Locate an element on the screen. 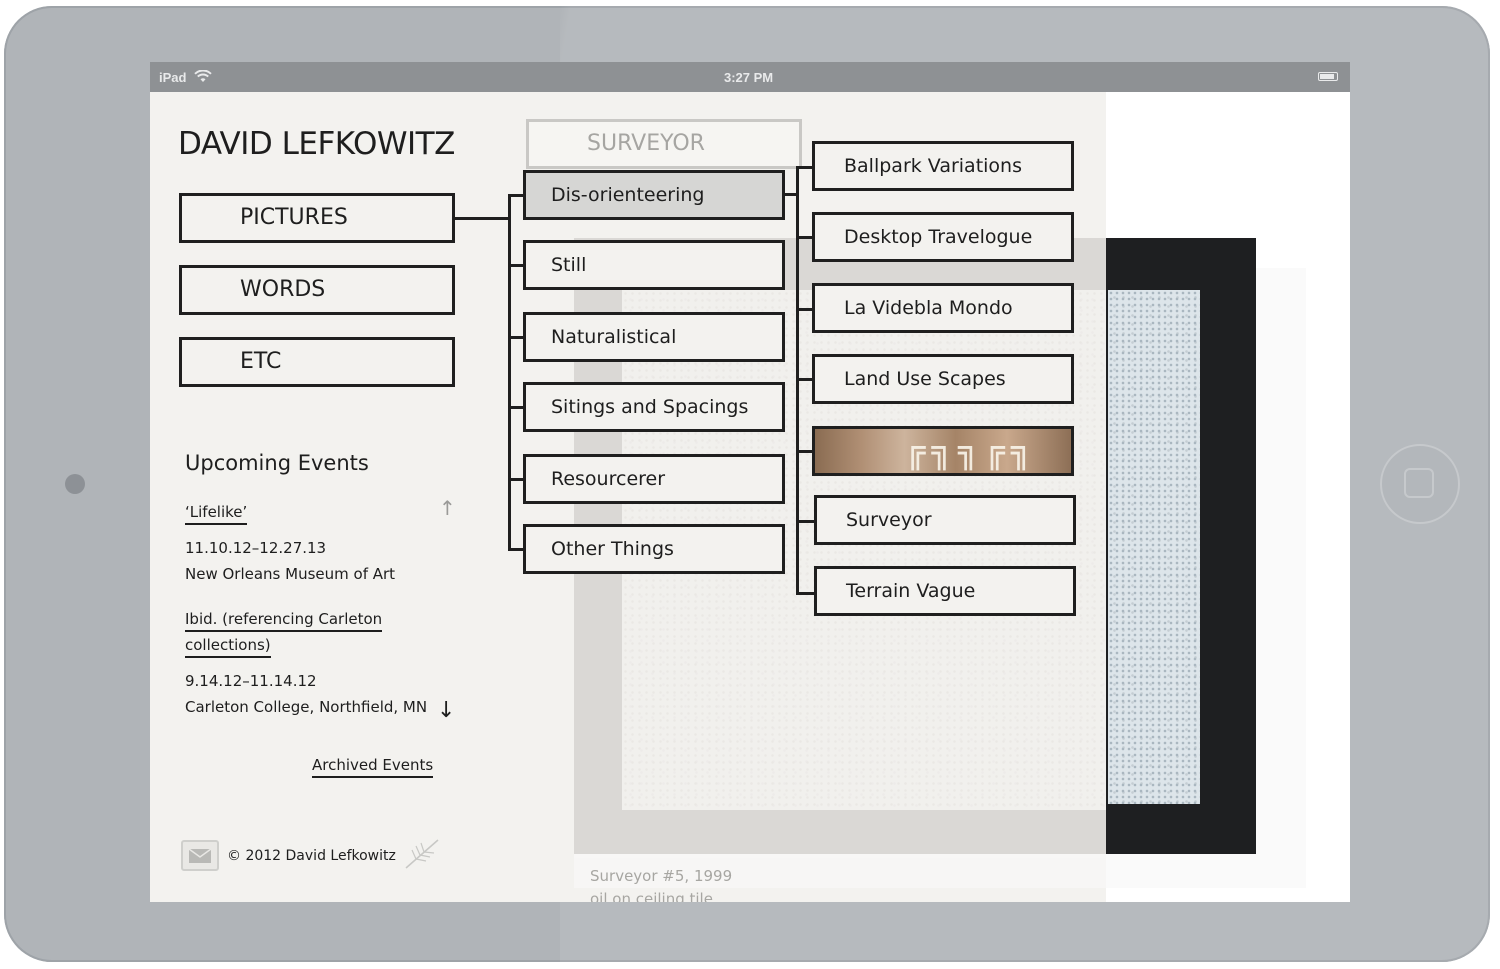 This screenshot has height=969, width=1500. mail-icon is located at coordinates (200, 855).